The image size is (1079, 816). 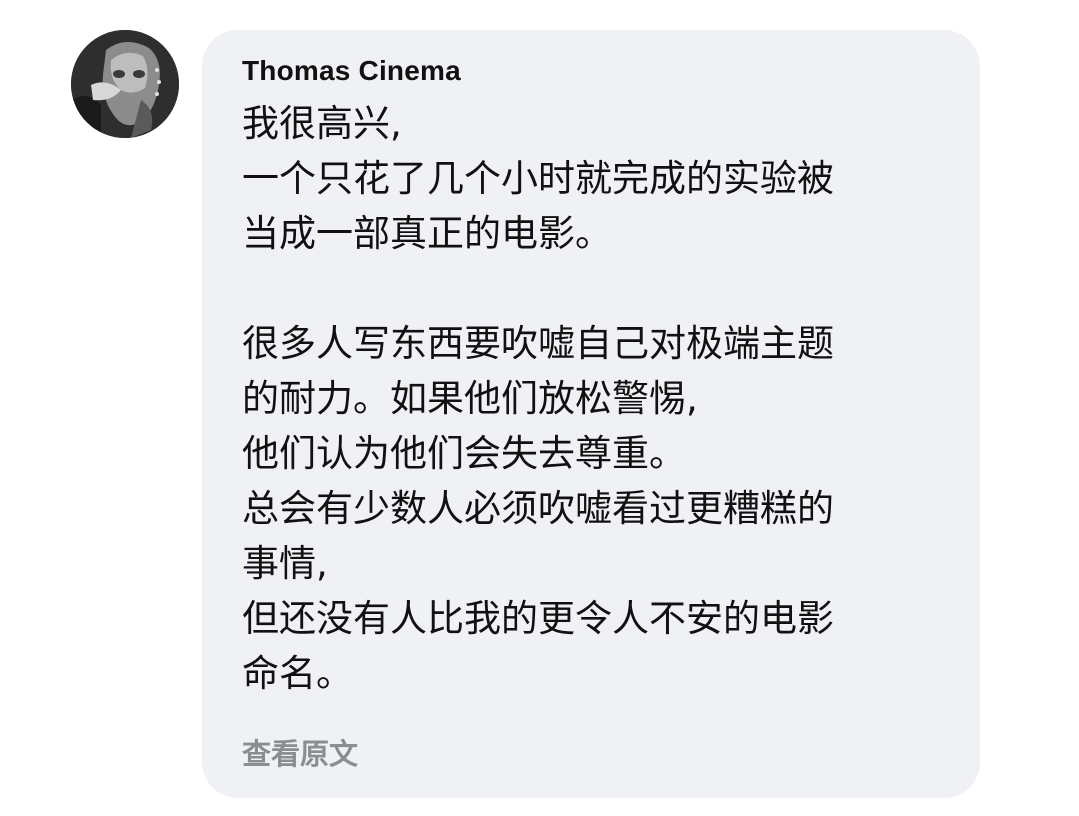 What do you see at coordinates (285, 563) in the screenshot?
I see `comment-line: 事情,` at bounding box center [285, 563].